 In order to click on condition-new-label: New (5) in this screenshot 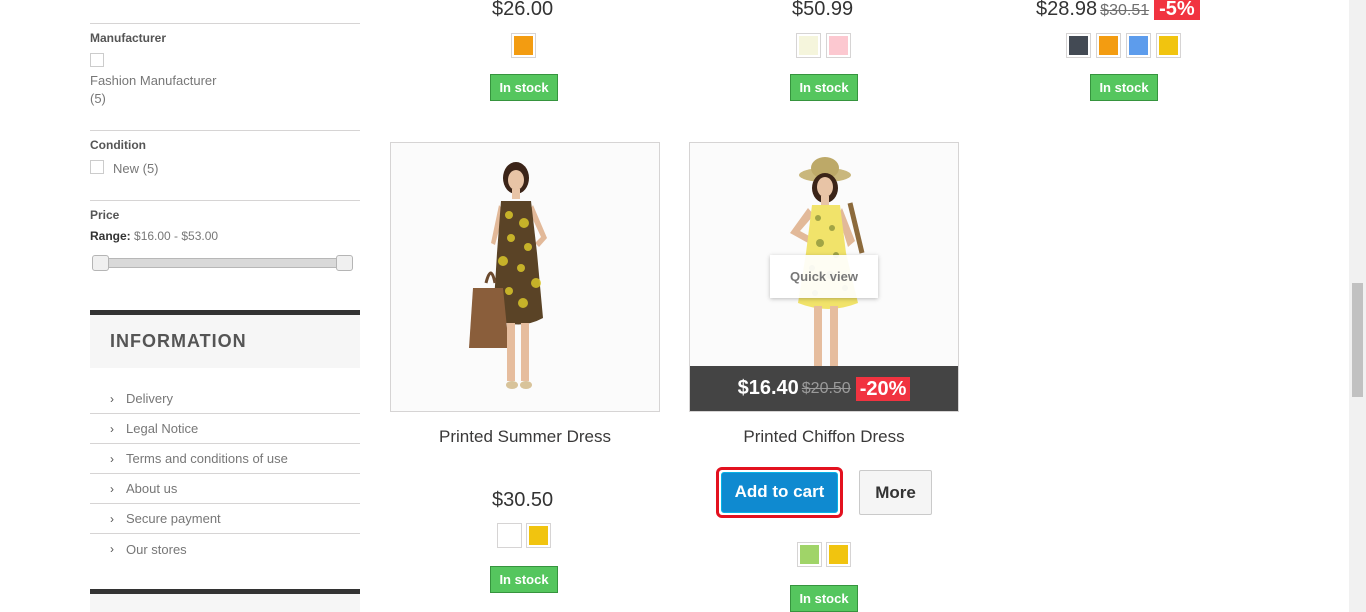, I will do `click(136, 169)`.